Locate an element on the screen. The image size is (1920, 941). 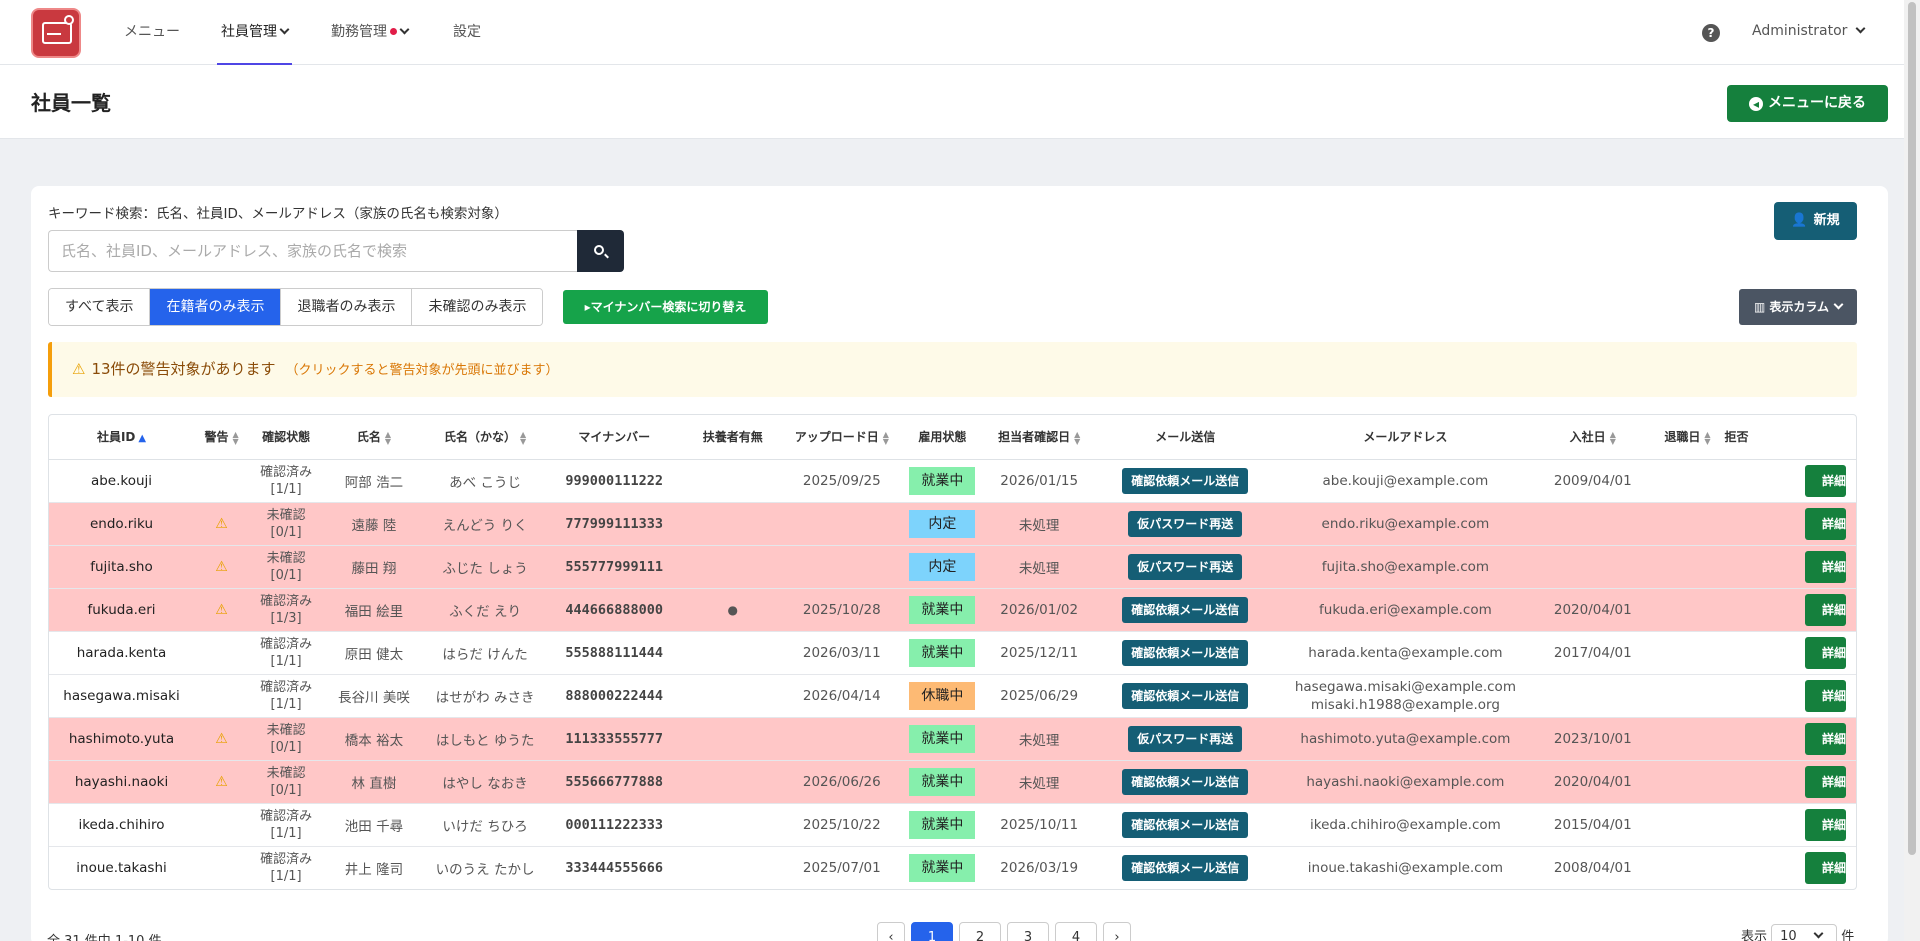
page-title: 社員一覧 is located at coordinates (71, 103).